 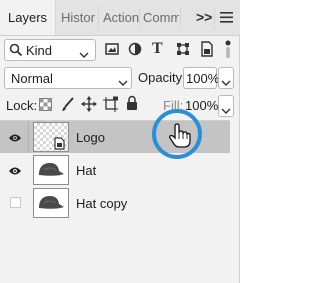 What do you see at coordinates (22, 105) in the screenshot?
I see `lock-label: Lock:` at bounding box center [22, 105].